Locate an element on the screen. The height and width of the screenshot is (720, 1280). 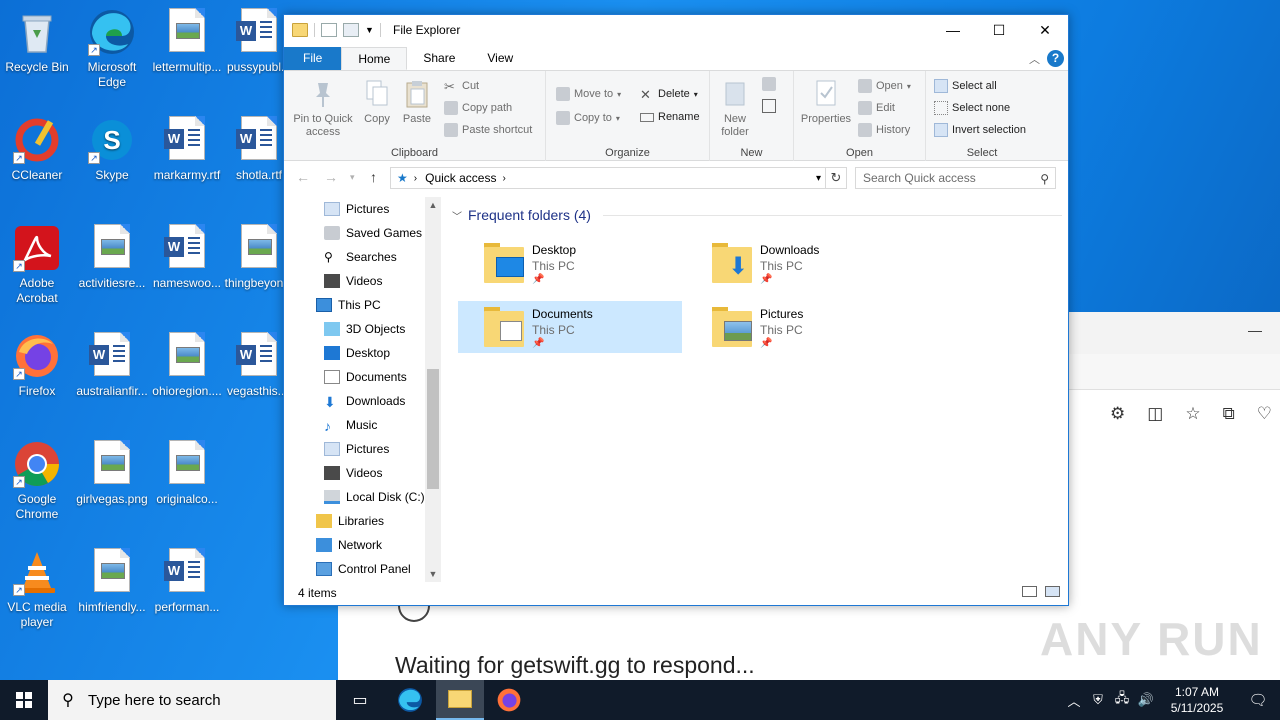
network-icon: 🖧 is located at coordinates (1122, 700).